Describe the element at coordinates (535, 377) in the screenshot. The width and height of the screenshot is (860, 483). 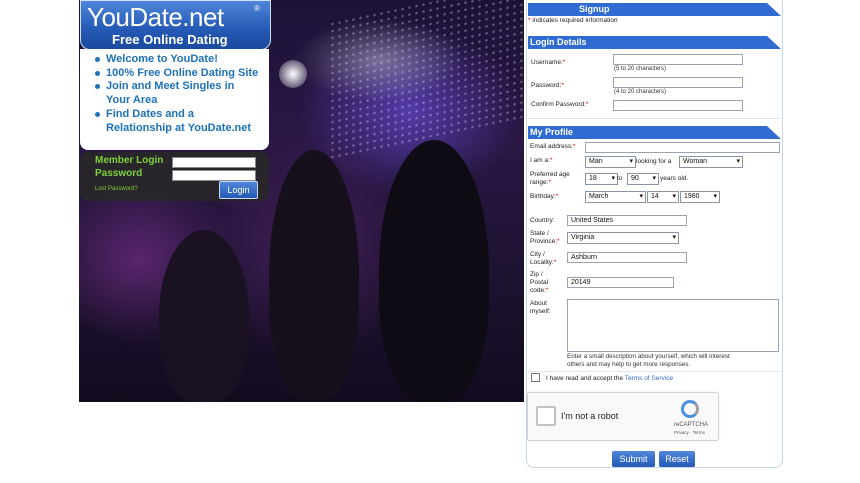
I see `terms-checkbox` at that location.